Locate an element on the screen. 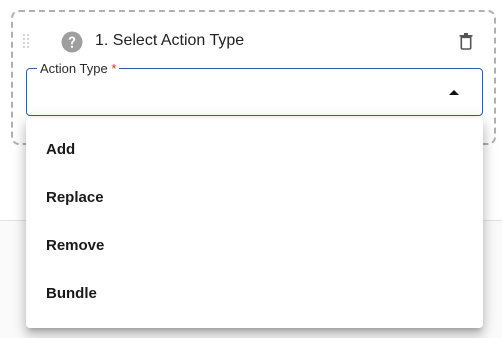 This screenshot has height=338, width=502. drag-handle-icon is located at coordinates (26, 41).